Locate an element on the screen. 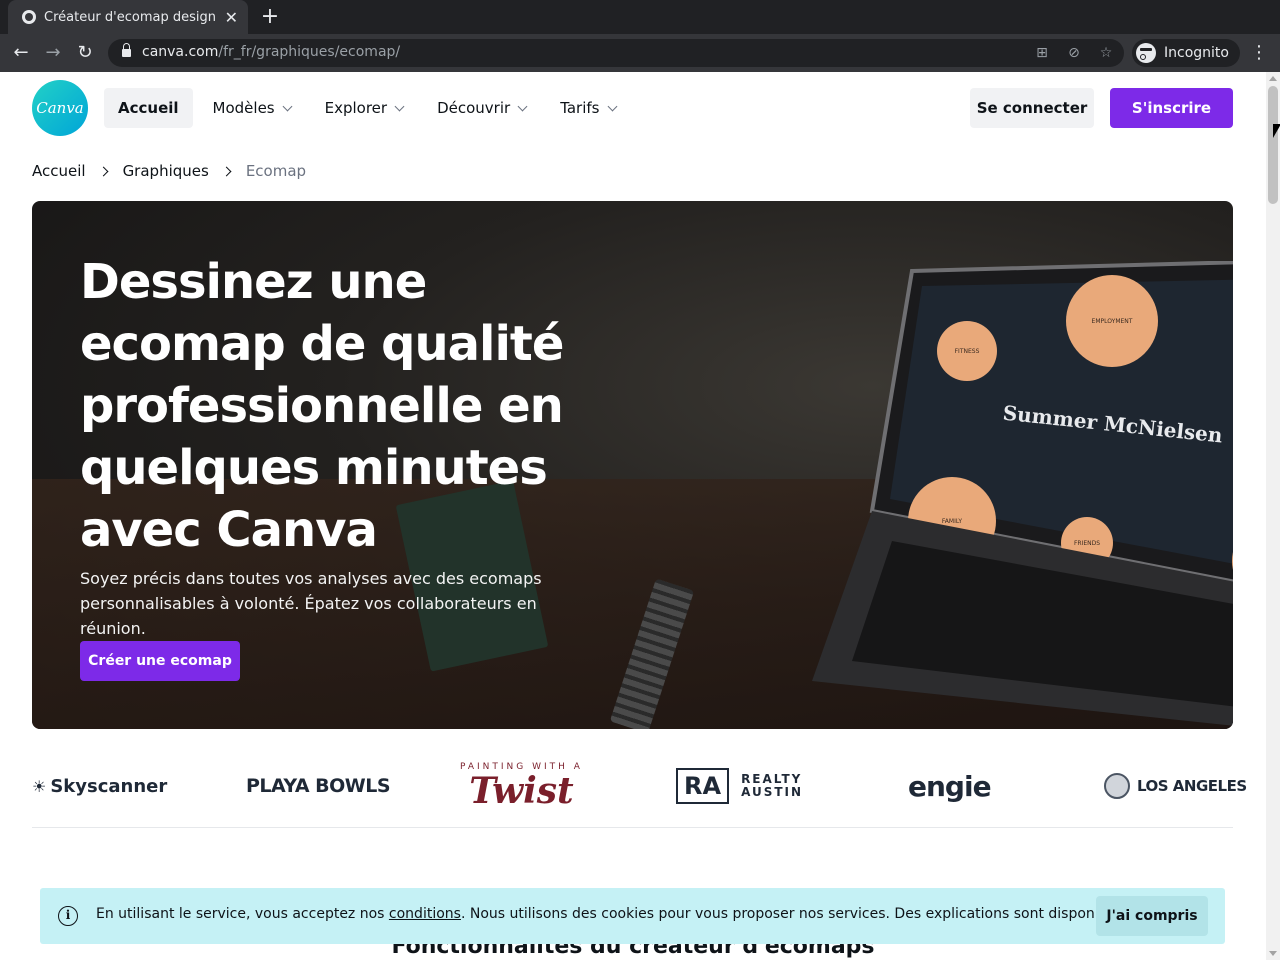  page-scrollbar is located at coordinates (1273, 516).